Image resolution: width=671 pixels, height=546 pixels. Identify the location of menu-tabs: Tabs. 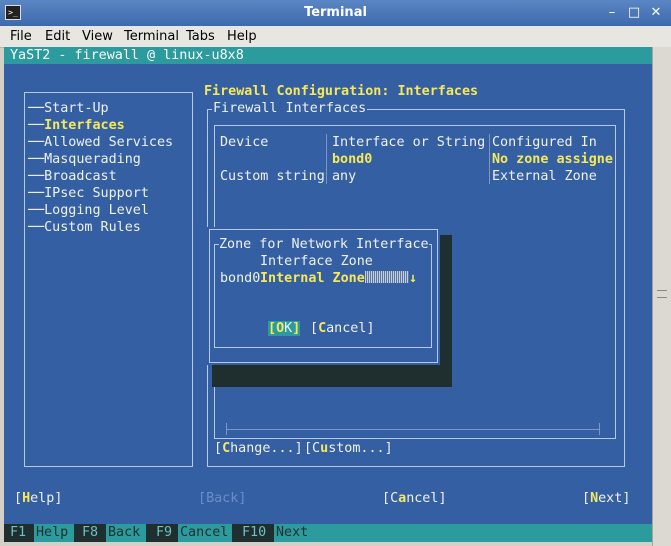
(200, 36).